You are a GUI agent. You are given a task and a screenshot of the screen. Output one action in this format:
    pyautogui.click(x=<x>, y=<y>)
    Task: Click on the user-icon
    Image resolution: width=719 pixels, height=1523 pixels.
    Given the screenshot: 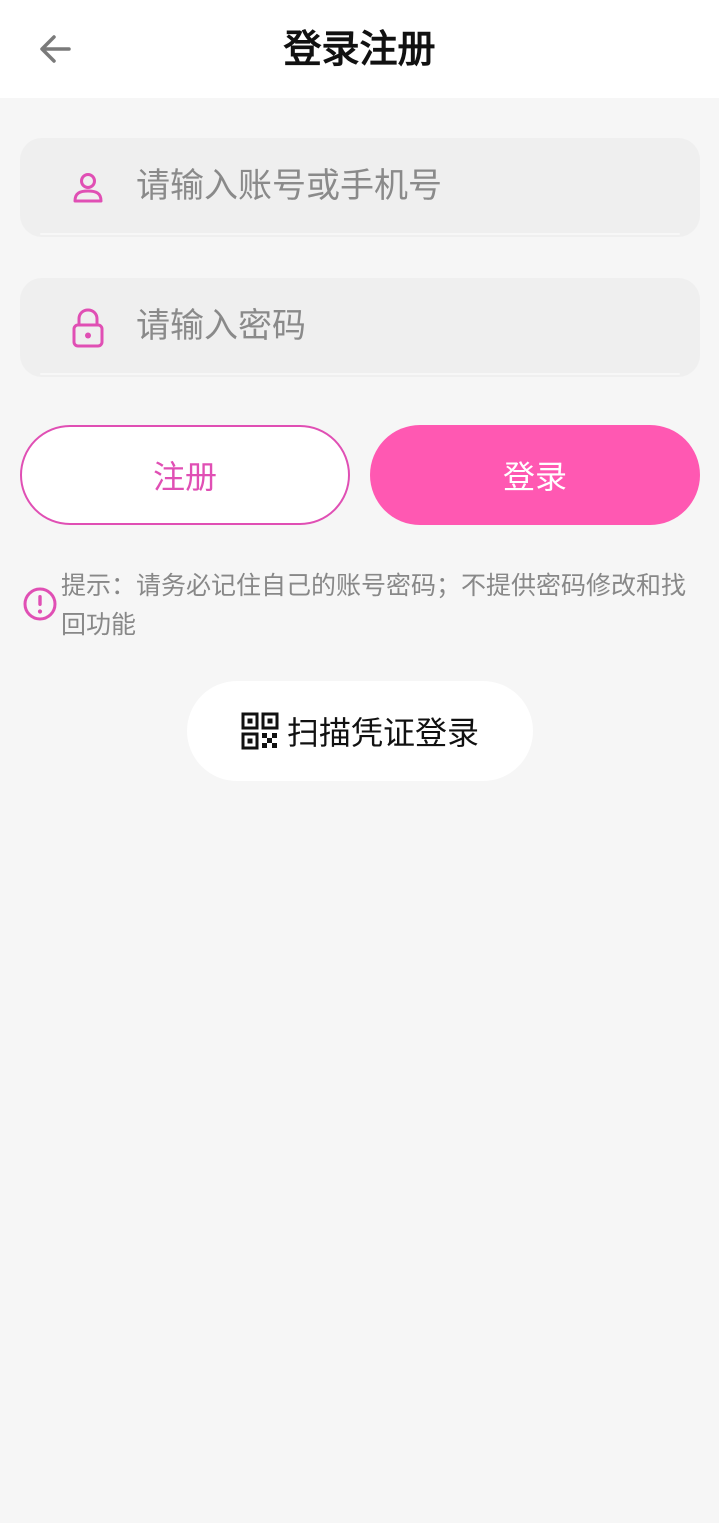 What is the action you would take?
    pyautogui.click(x=88, y=188)
    